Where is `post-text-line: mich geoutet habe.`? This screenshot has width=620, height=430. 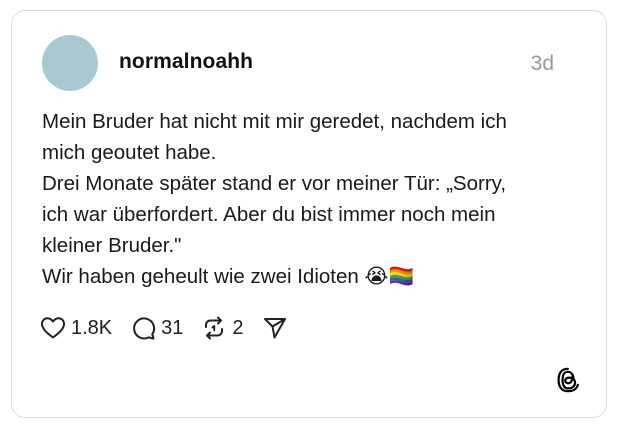 post-text-line: mich geoutet habe. is located at coordinates (129, 152).